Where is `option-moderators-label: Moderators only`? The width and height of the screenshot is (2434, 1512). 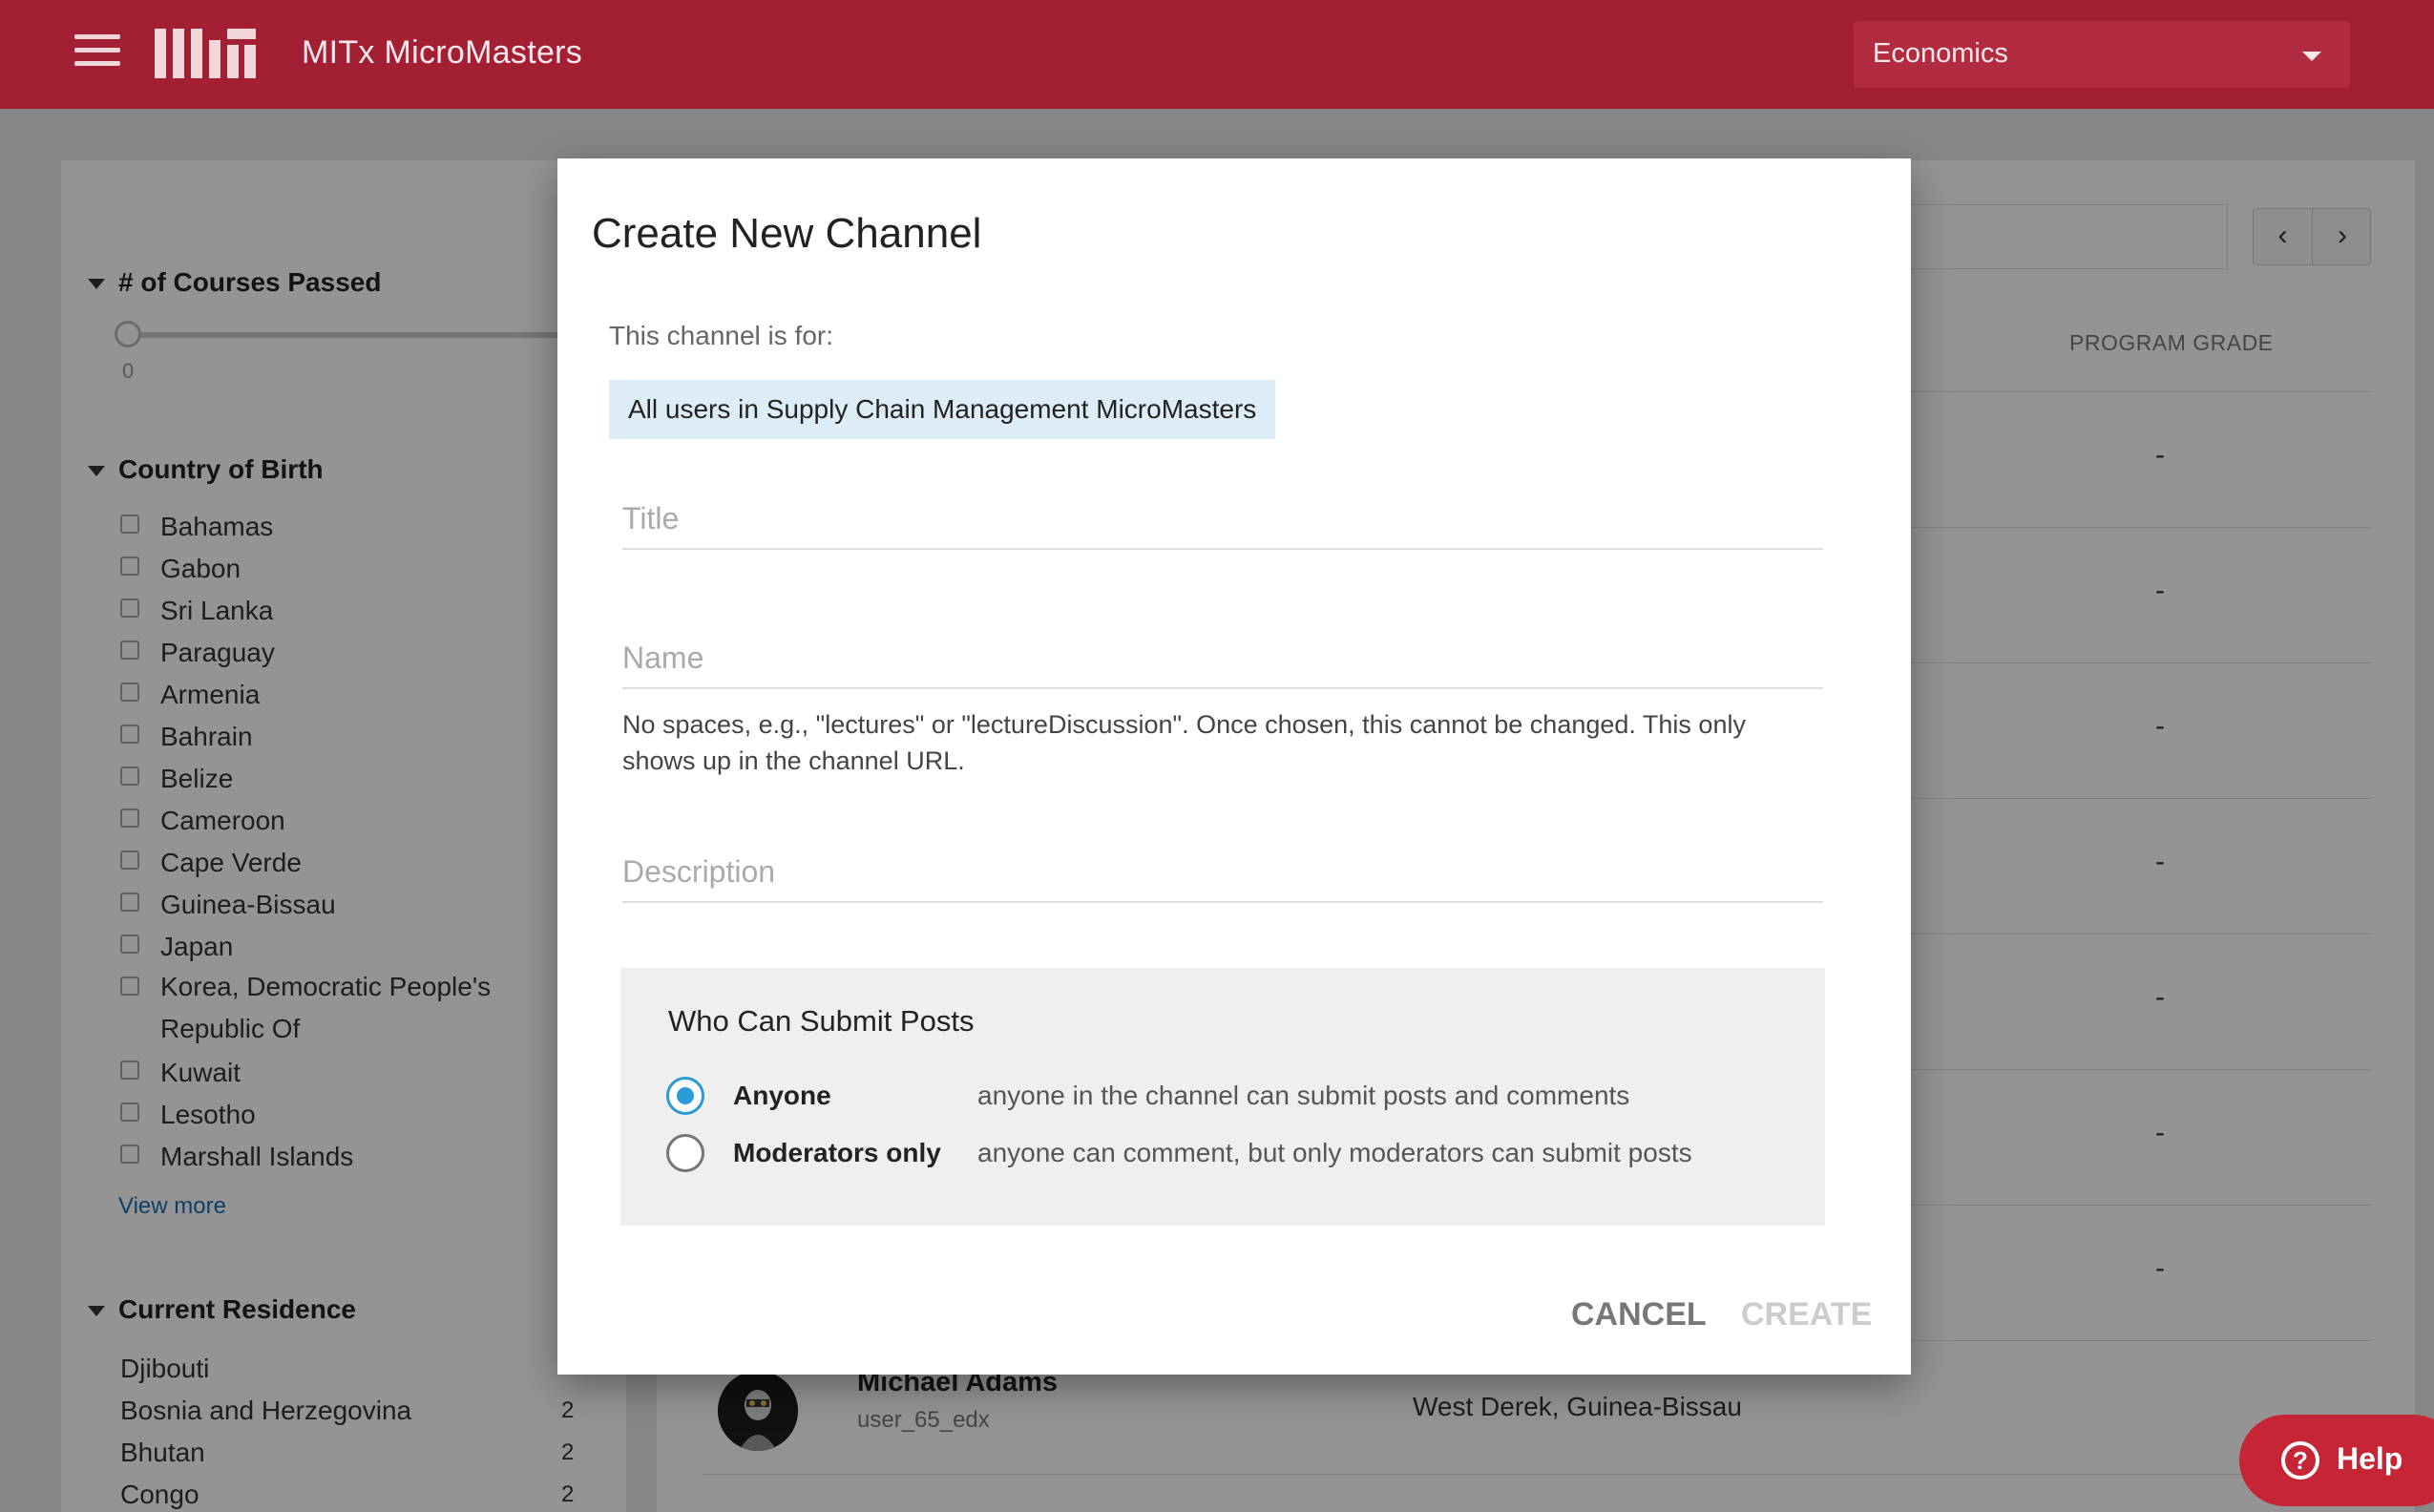 option-moderators-label: Moderators only is located at coordinates (837, 1153).